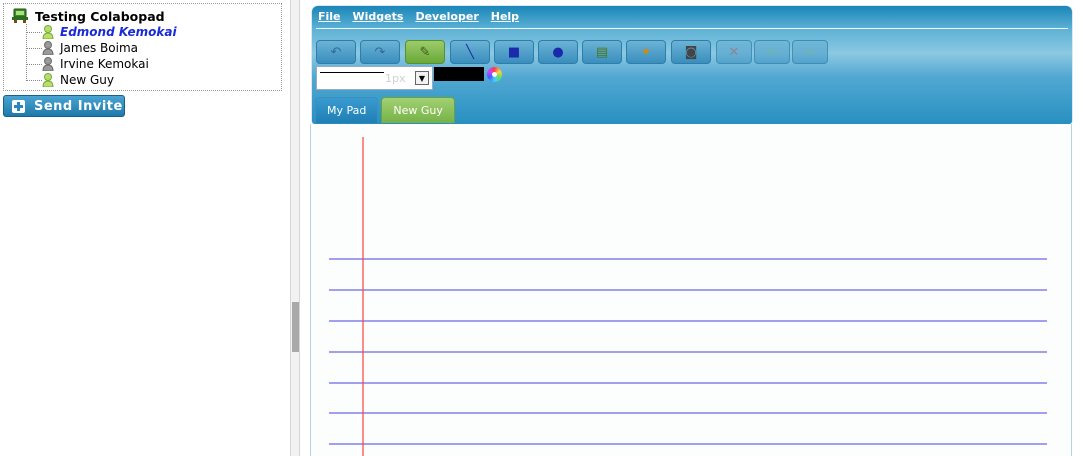 The height and width of the screenshot is (456, 1086). I want to click on pencil-icon: ✎, so click(425, 52).